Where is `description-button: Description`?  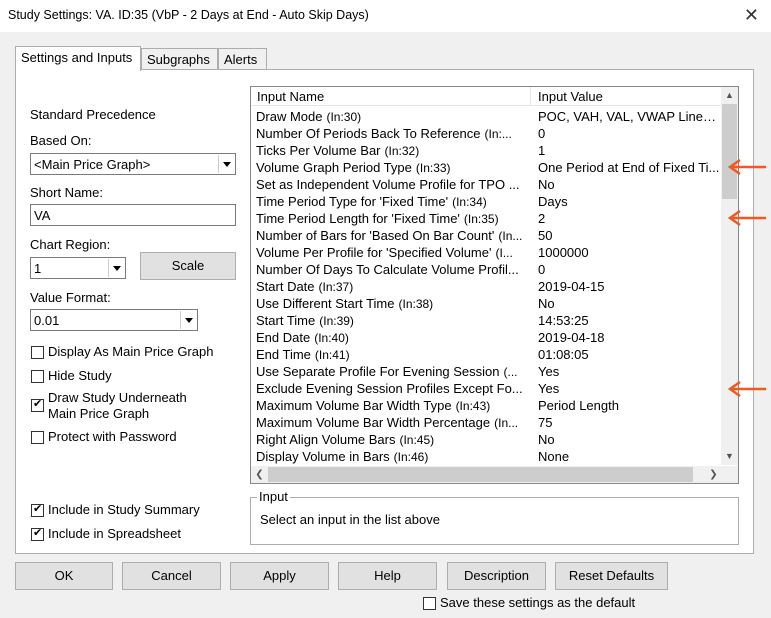 description-button: Description is located at coordinates (496, 576).